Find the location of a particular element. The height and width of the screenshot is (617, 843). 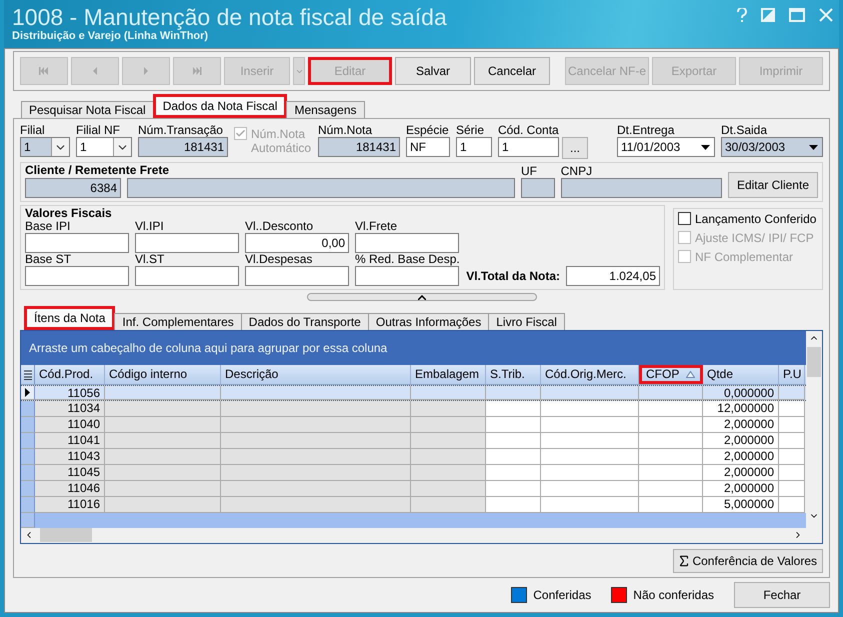

toolbar-button: Salvar is located at coordinates (433, 71).